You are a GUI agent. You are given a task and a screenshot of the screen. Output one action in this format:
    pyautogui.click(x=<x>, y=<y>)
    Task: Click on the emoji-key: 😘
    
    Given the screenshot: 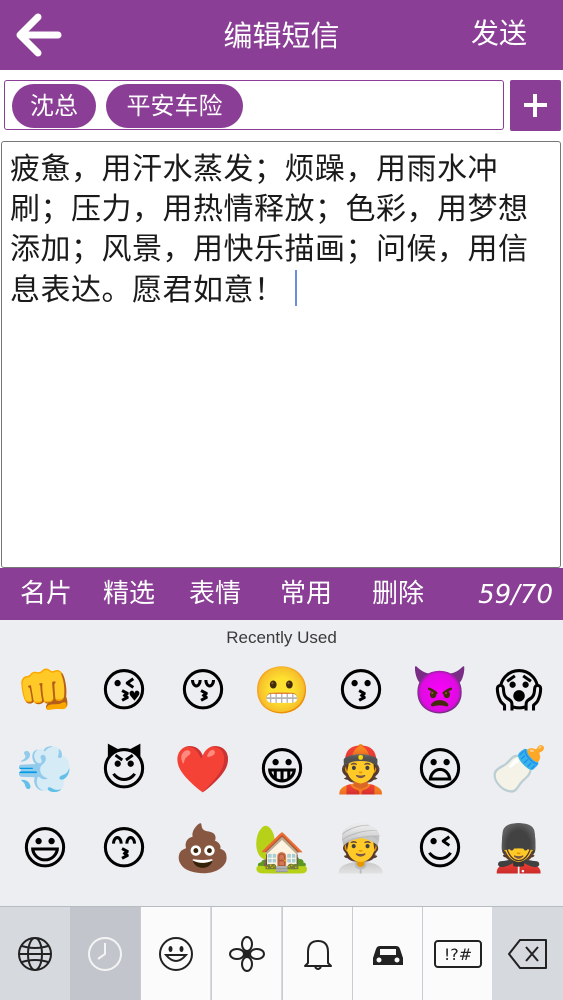 What is the action you would take?
    pyautogui.click(x=124, y=690)
    